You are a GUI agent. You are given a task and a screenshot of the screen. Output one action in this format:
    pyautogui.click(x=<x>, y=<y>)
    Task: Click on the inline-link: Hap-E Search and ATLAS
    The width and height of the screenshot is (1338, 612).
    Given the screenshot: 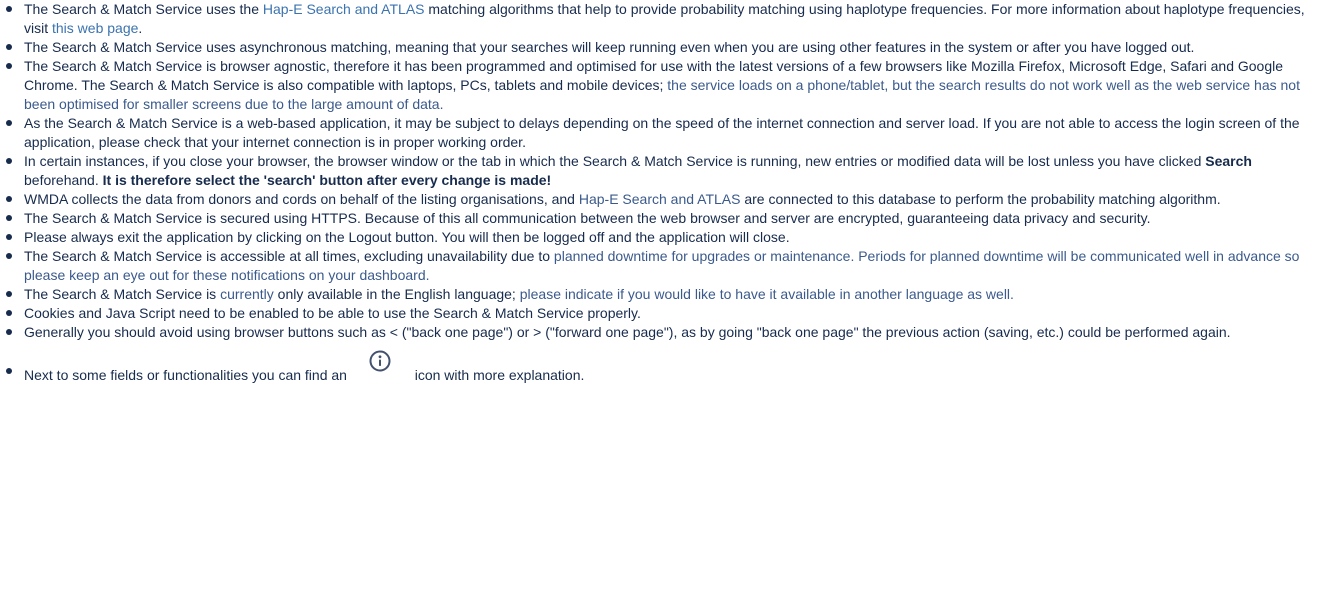 What is the action you would take?
    pyautogui.click(x=344, y=9)
    